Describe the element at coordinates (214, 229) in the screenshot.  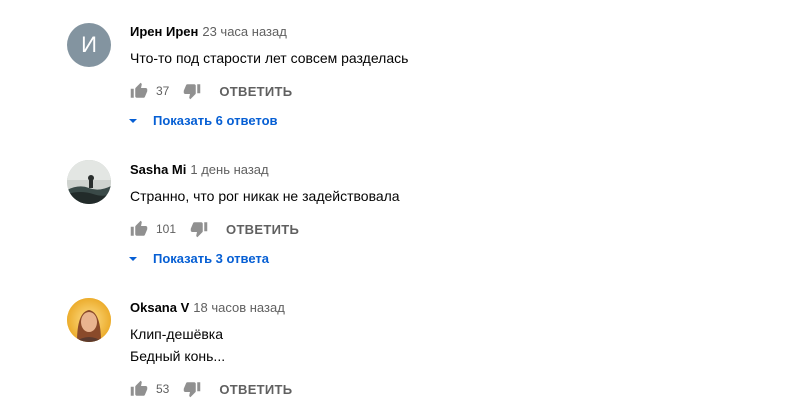
I see `comment-actions: 101 ОТВЕТИТЬ` at that location.